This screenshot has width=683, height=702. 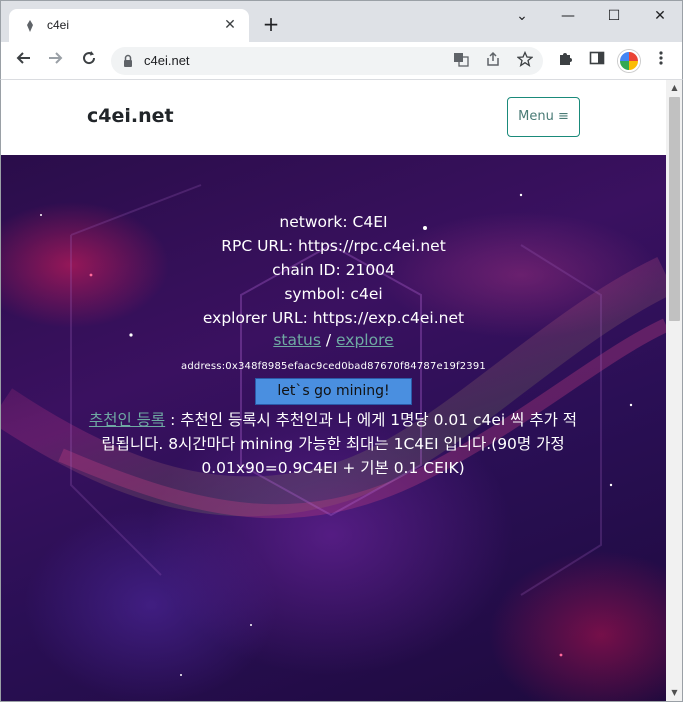 I want to click on explore-link-text: explore, so click(x=365, y=340).